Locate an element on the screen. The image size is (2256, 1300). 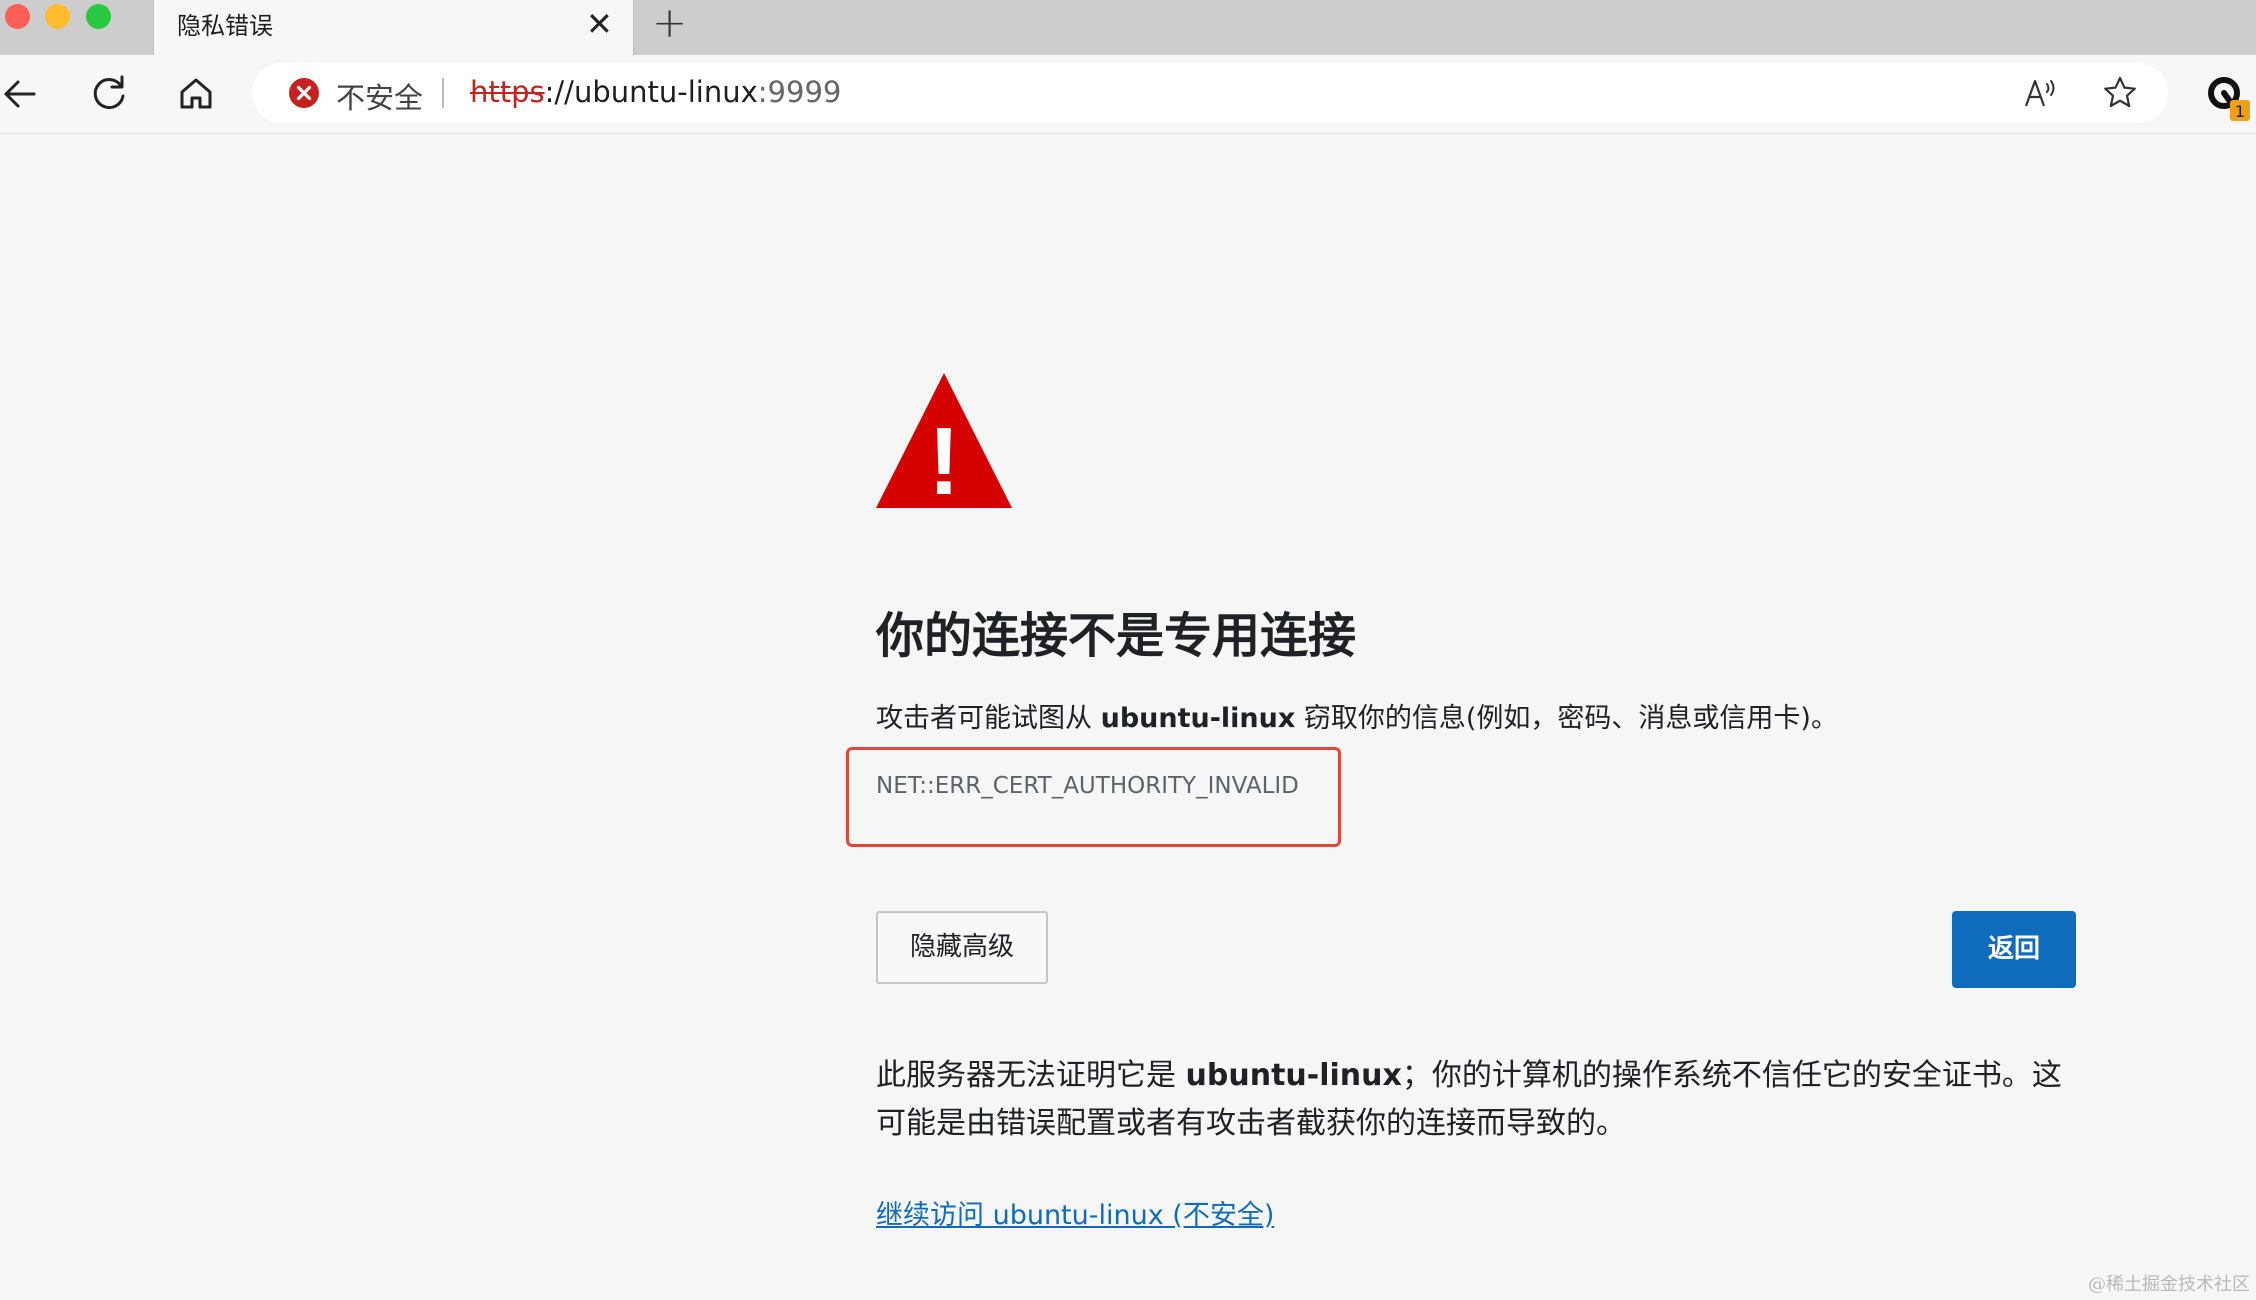
read-aloud-icon is located at coordinates (2040, 93).